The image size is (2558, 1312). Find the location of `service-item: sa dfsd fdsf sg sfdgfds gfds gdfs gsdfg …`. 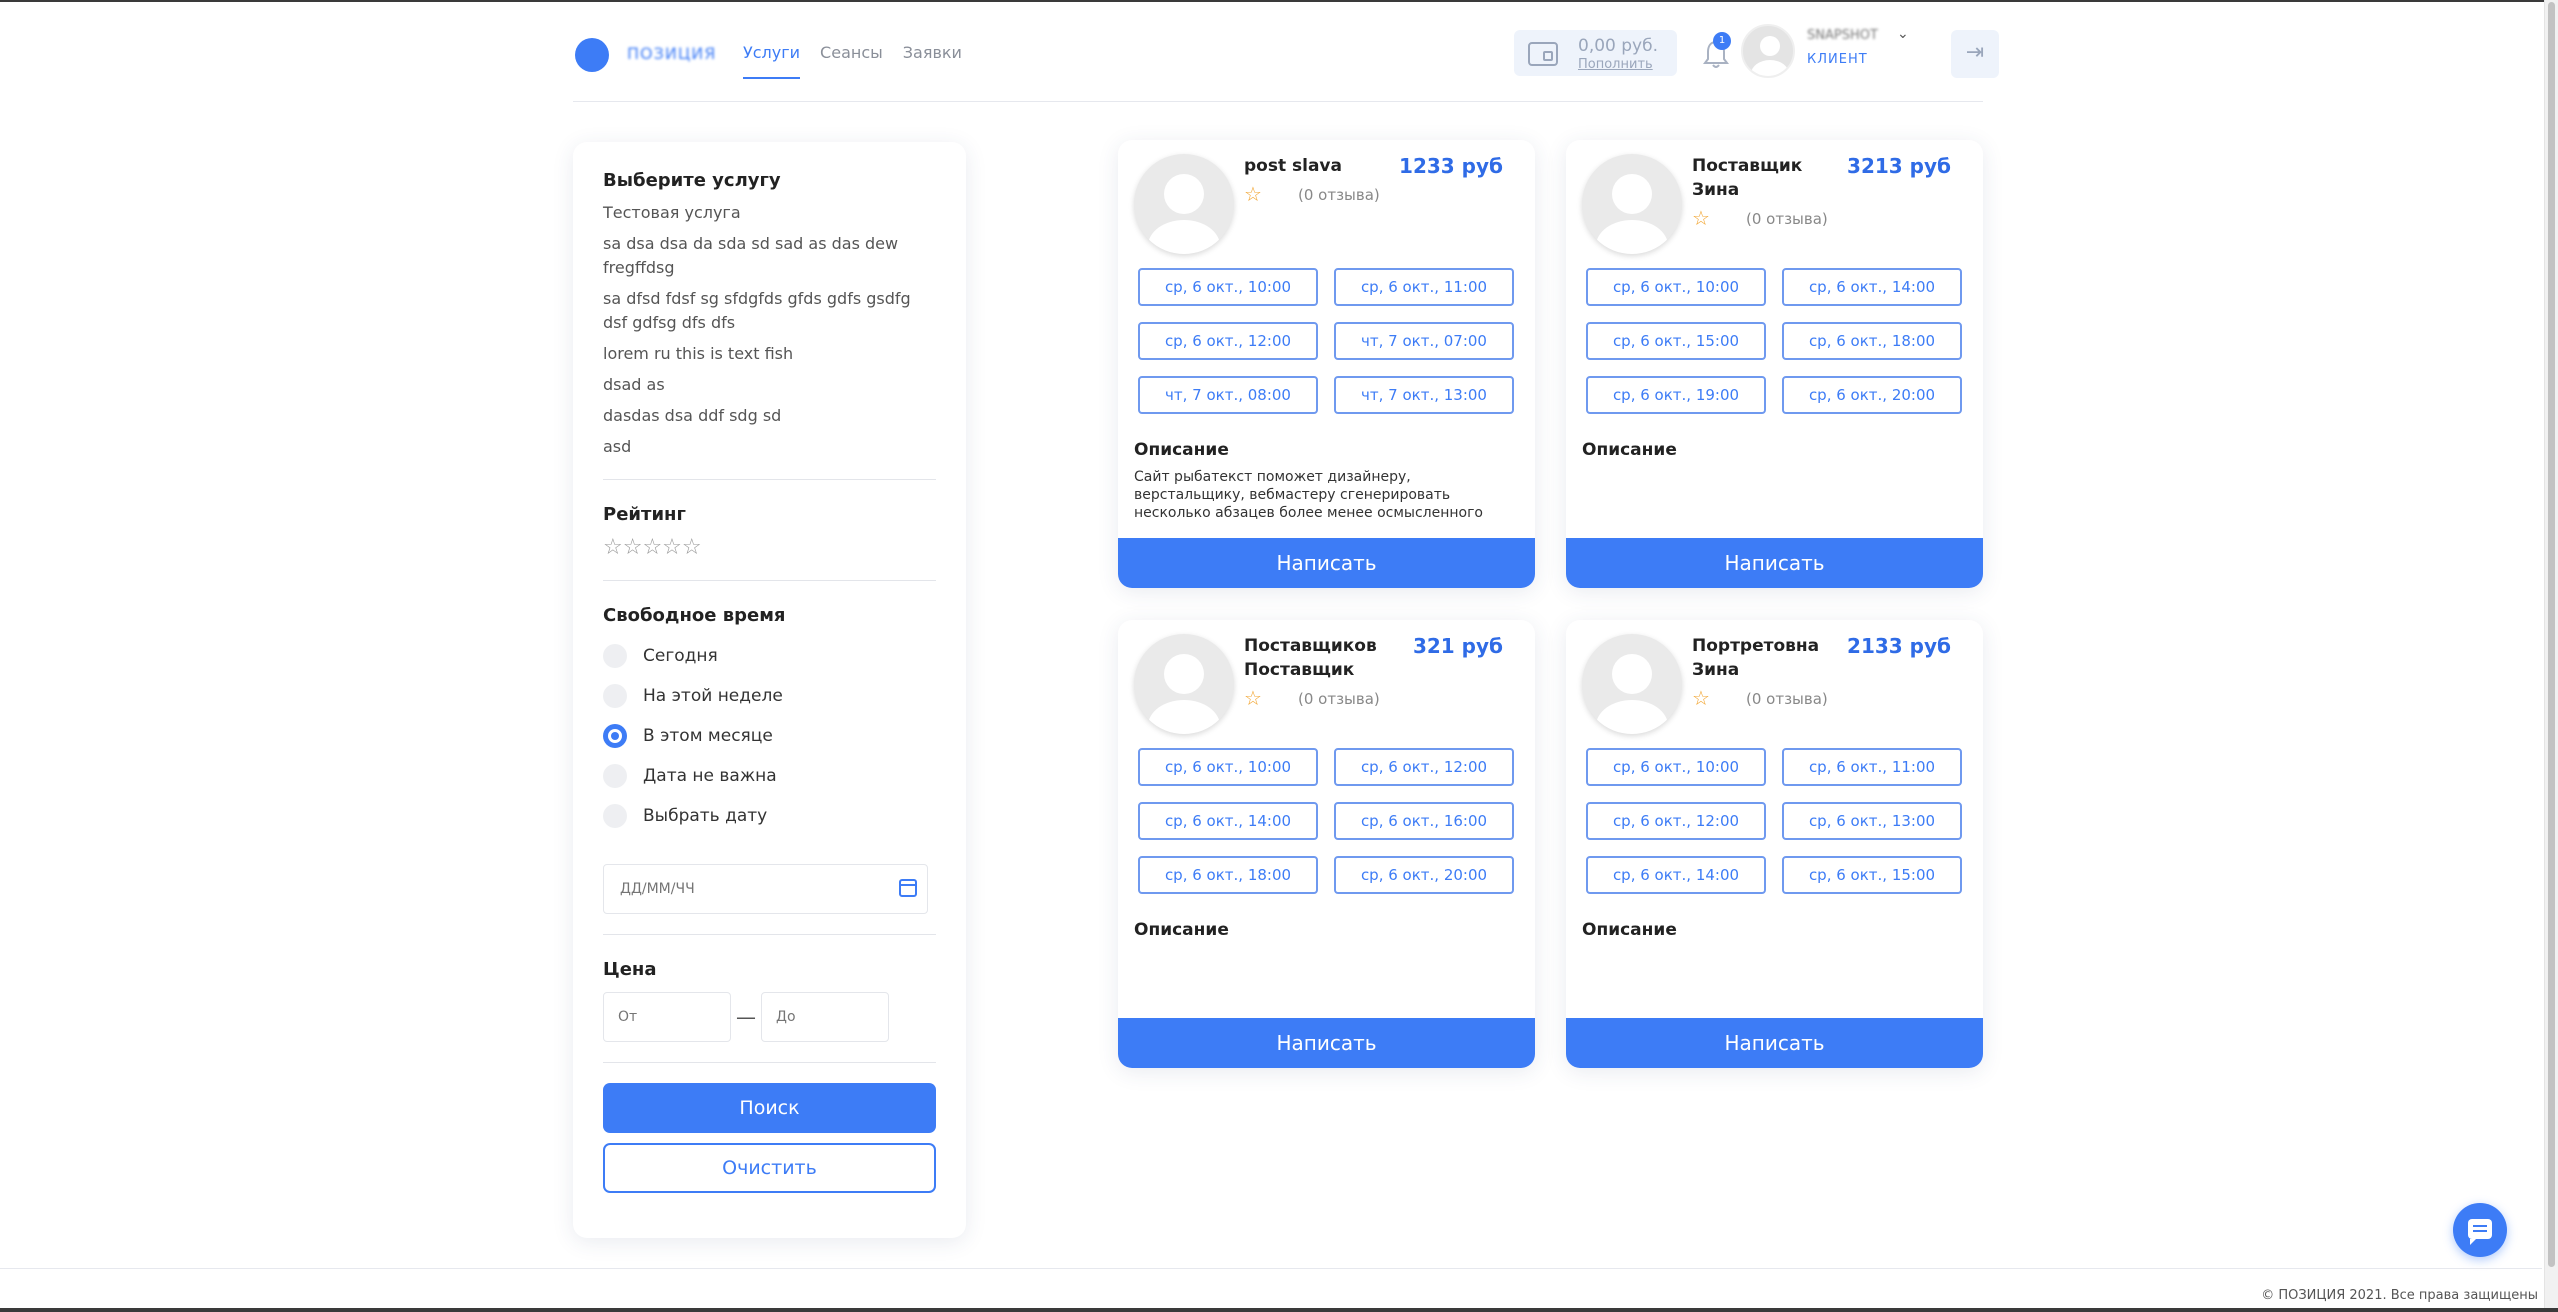

service-item: sa dfsd fdsf sg sfdgfds gfds gdfs gsdfg … is located at coordinates (769, 311).